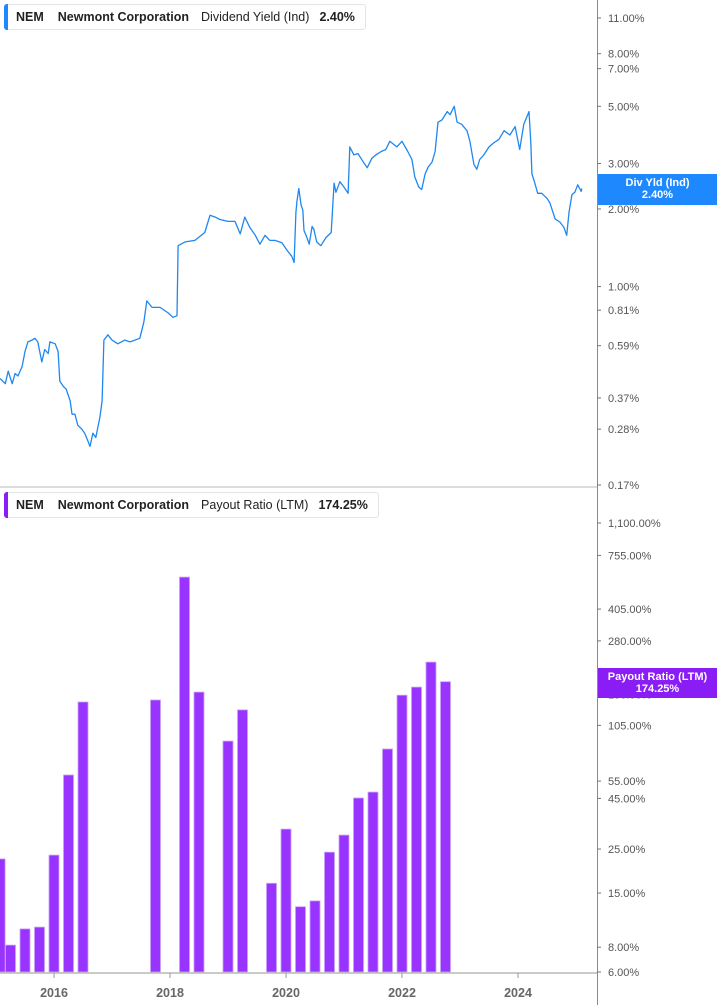 Image resolution: width=717 pixels, height=1005 pixels. Describe the element at coordinates (623, 347) in the screenshot. I see `y-tick-label: 0.59%` at that location.